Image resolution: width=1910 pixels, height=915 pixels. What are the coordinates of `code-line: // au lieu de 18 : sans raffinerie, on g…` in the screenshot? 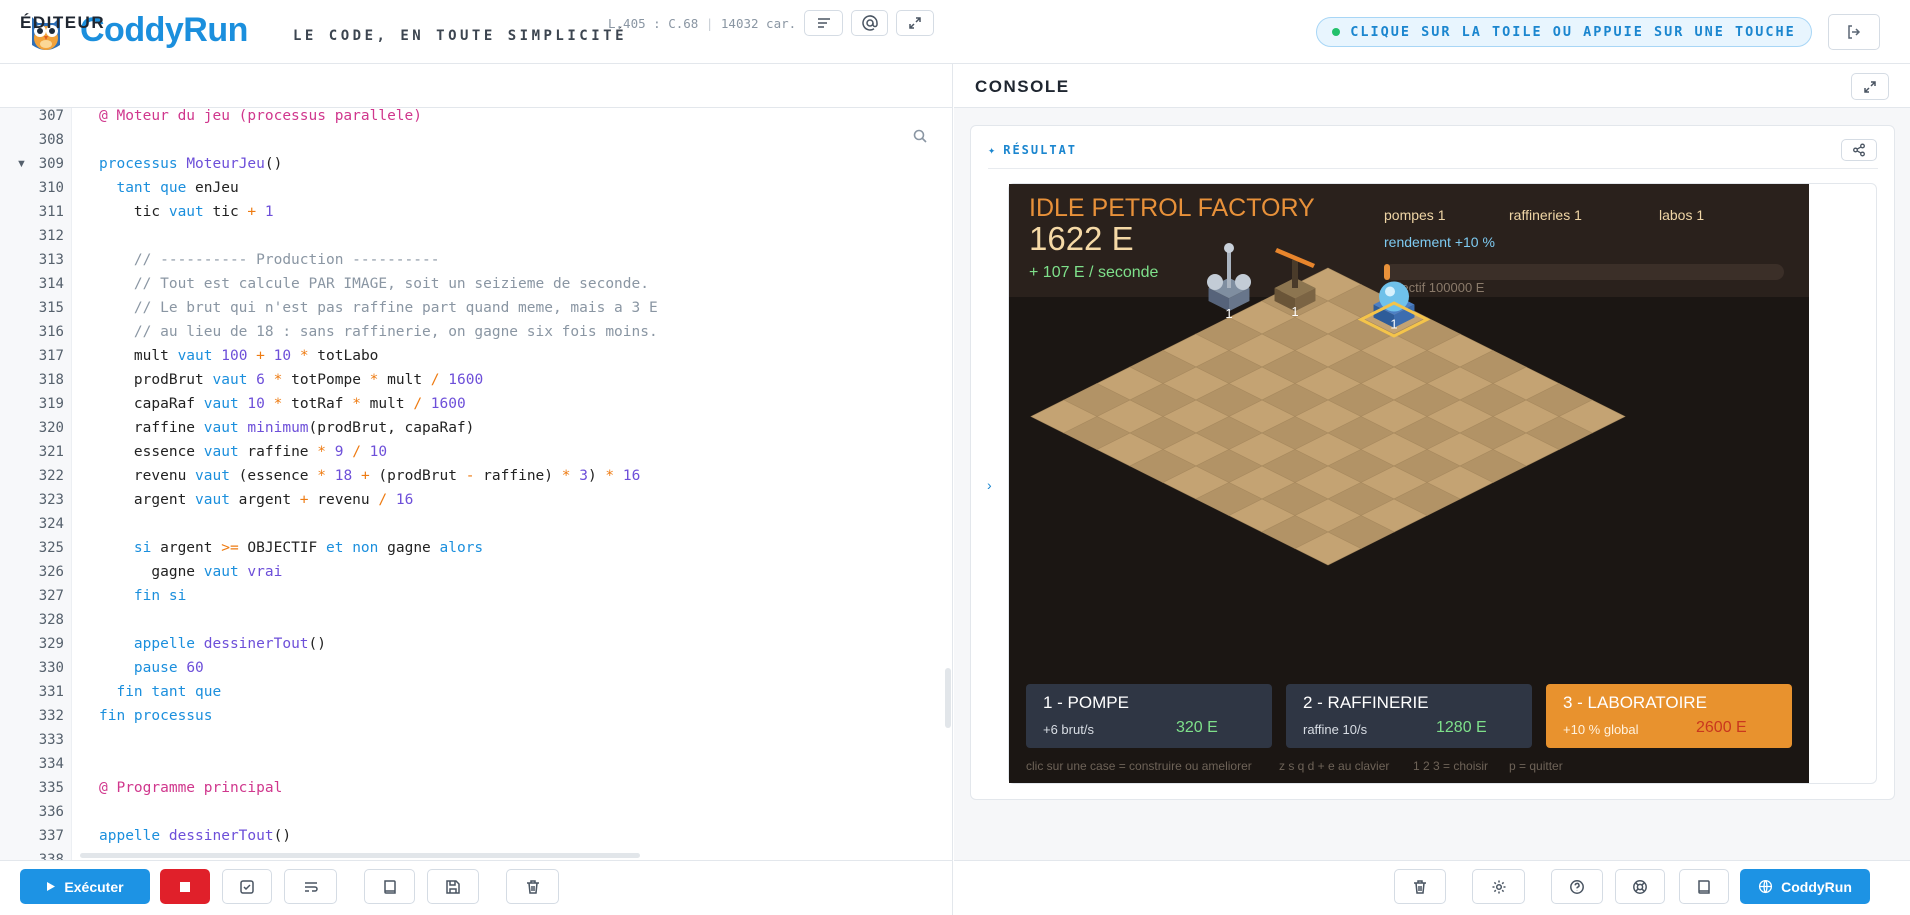 It's located at (378, 332).